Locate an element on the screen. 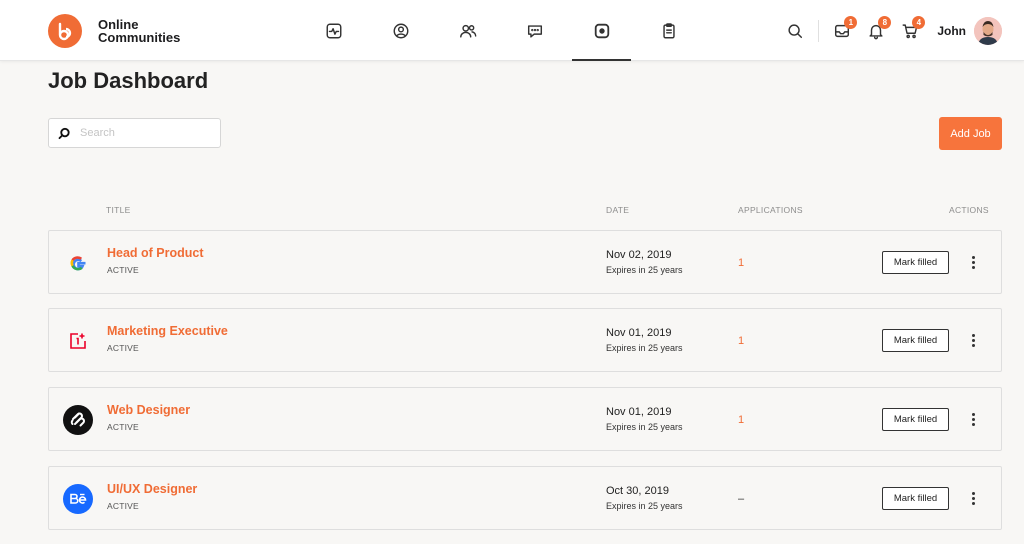 The image size is (1024, 544). brand-name-line2: Communities is located at coordinates (139, 37).